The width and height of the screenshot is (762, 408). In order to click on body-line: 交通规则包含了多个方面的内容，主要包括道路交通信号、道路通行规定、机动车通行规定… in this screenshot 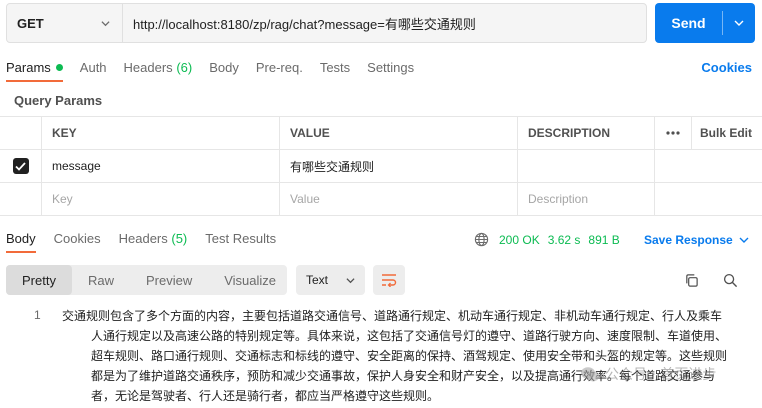, I will do `click(392, 316)`.